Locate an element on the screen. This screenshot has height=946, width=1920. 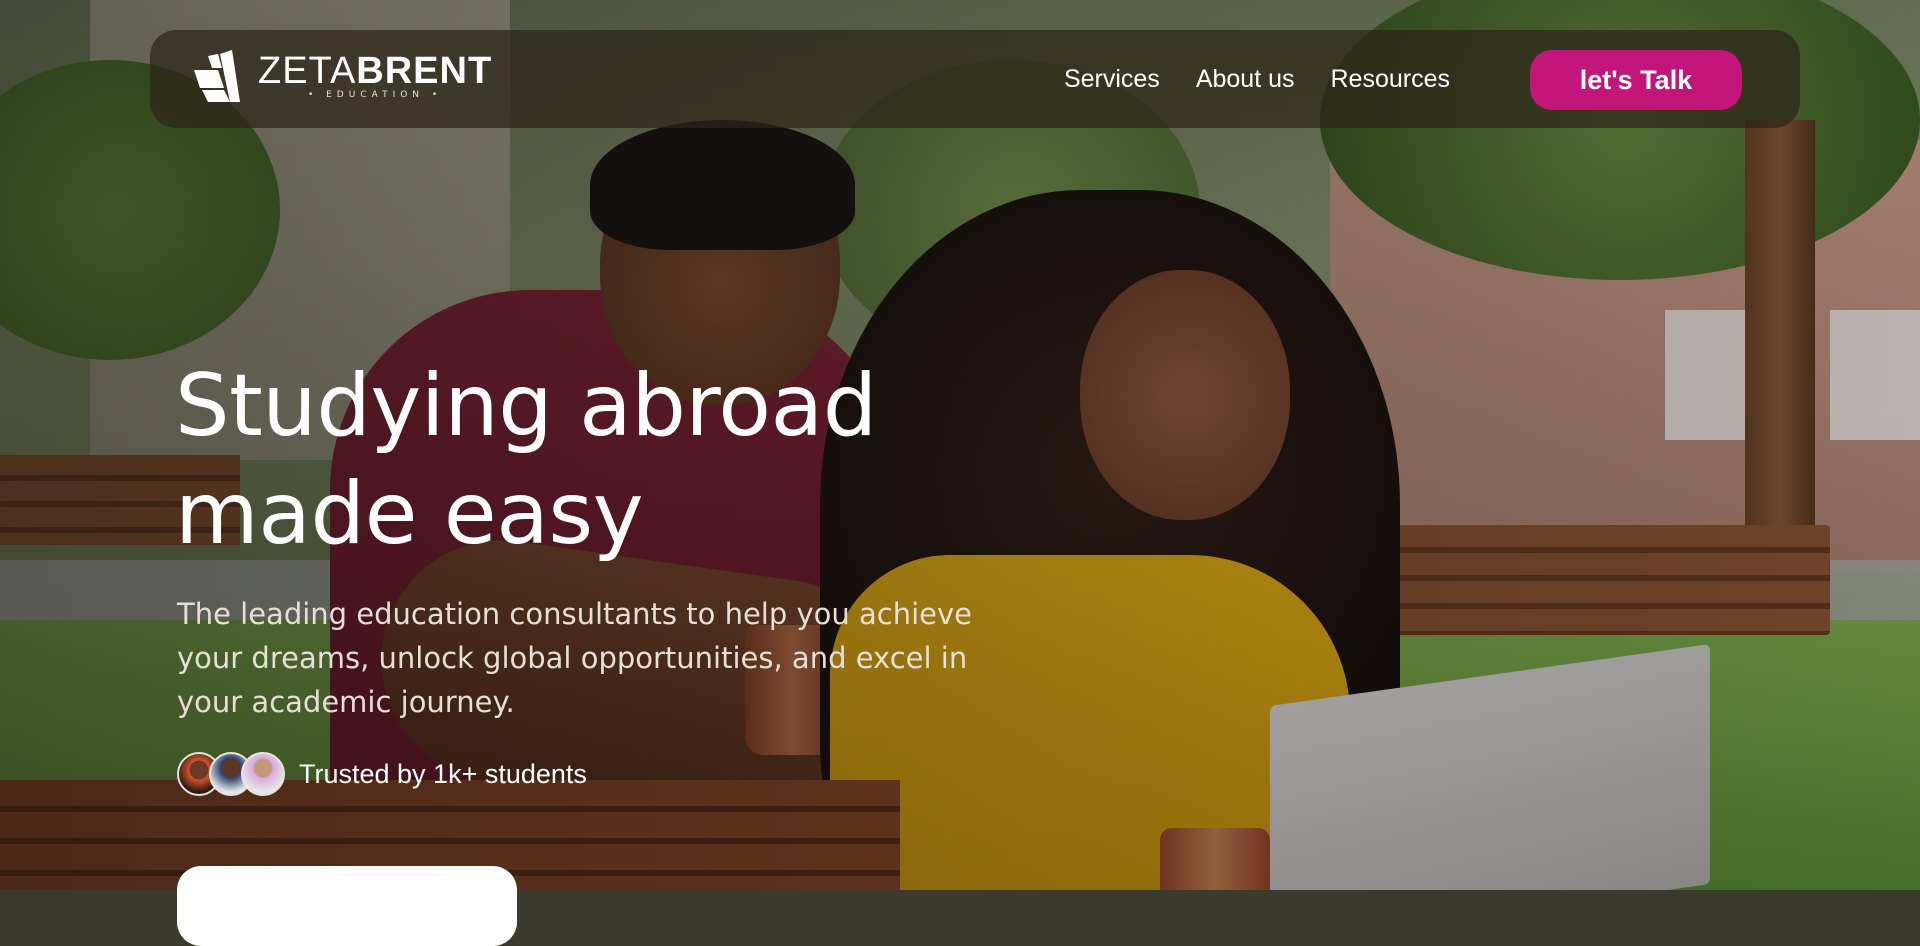
hero-title: Studying abroad made easy is located at coordinates (526, 460).